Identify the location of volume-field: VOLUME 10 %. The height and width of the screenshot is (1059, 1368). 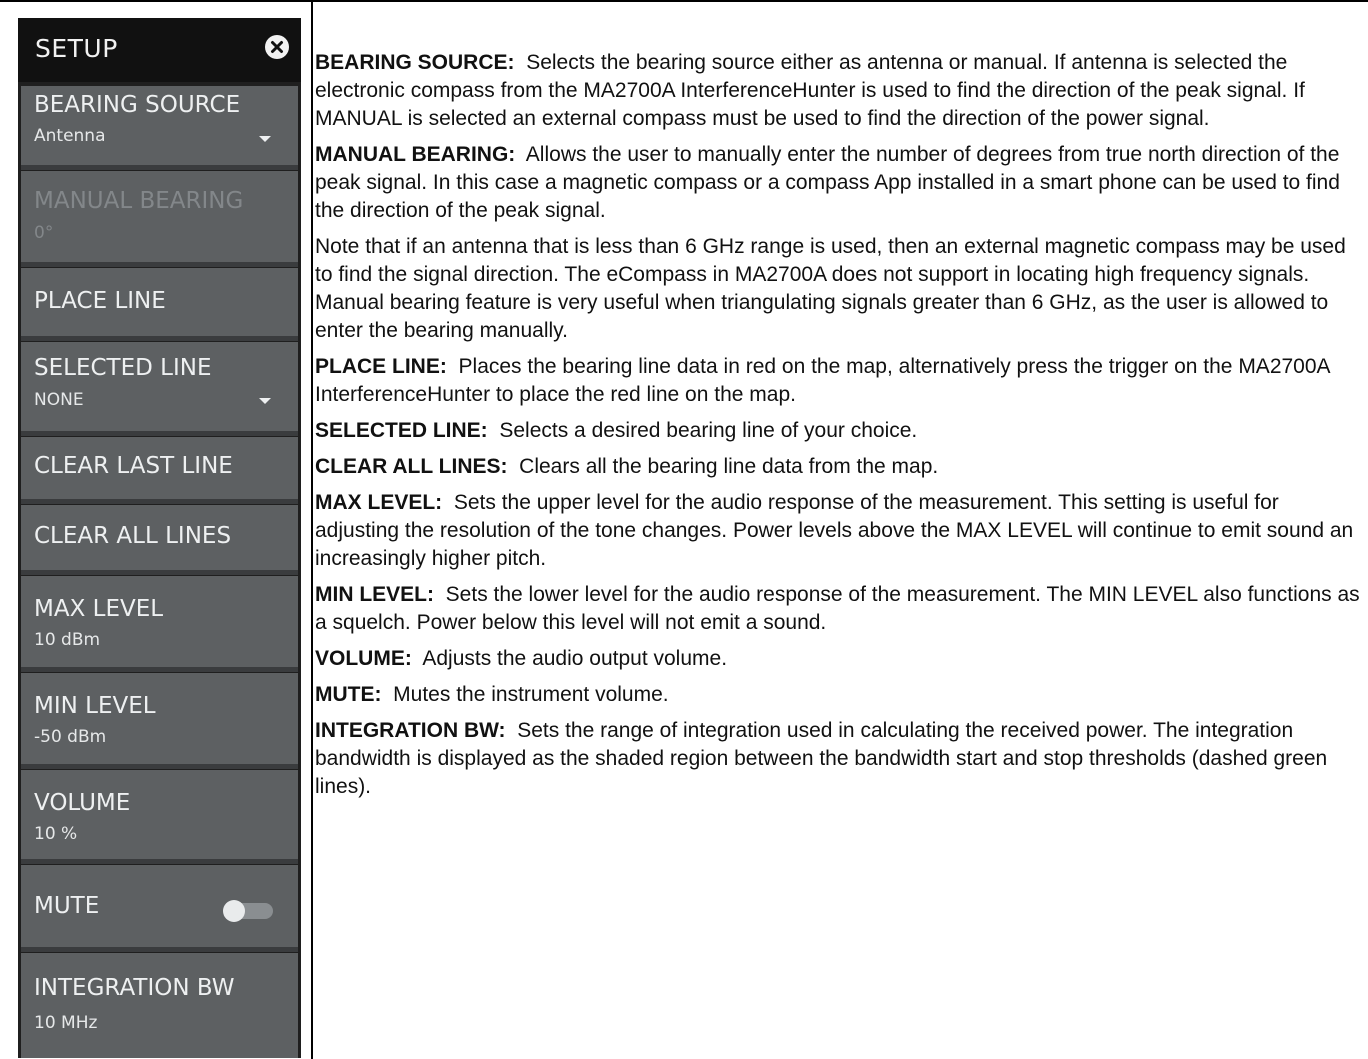
(159, 817).